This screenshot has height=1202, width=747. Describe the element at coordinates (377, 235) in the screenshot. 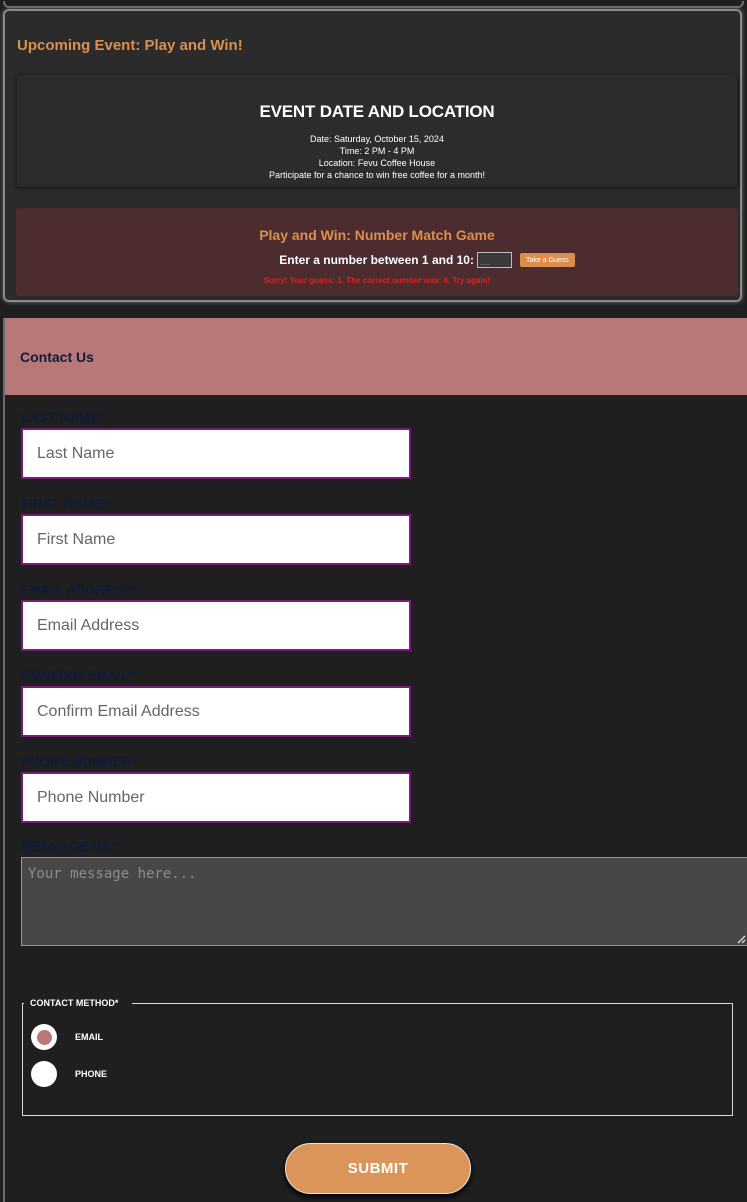

I see `game-title: Play and Win: Number Match Game` at that location.